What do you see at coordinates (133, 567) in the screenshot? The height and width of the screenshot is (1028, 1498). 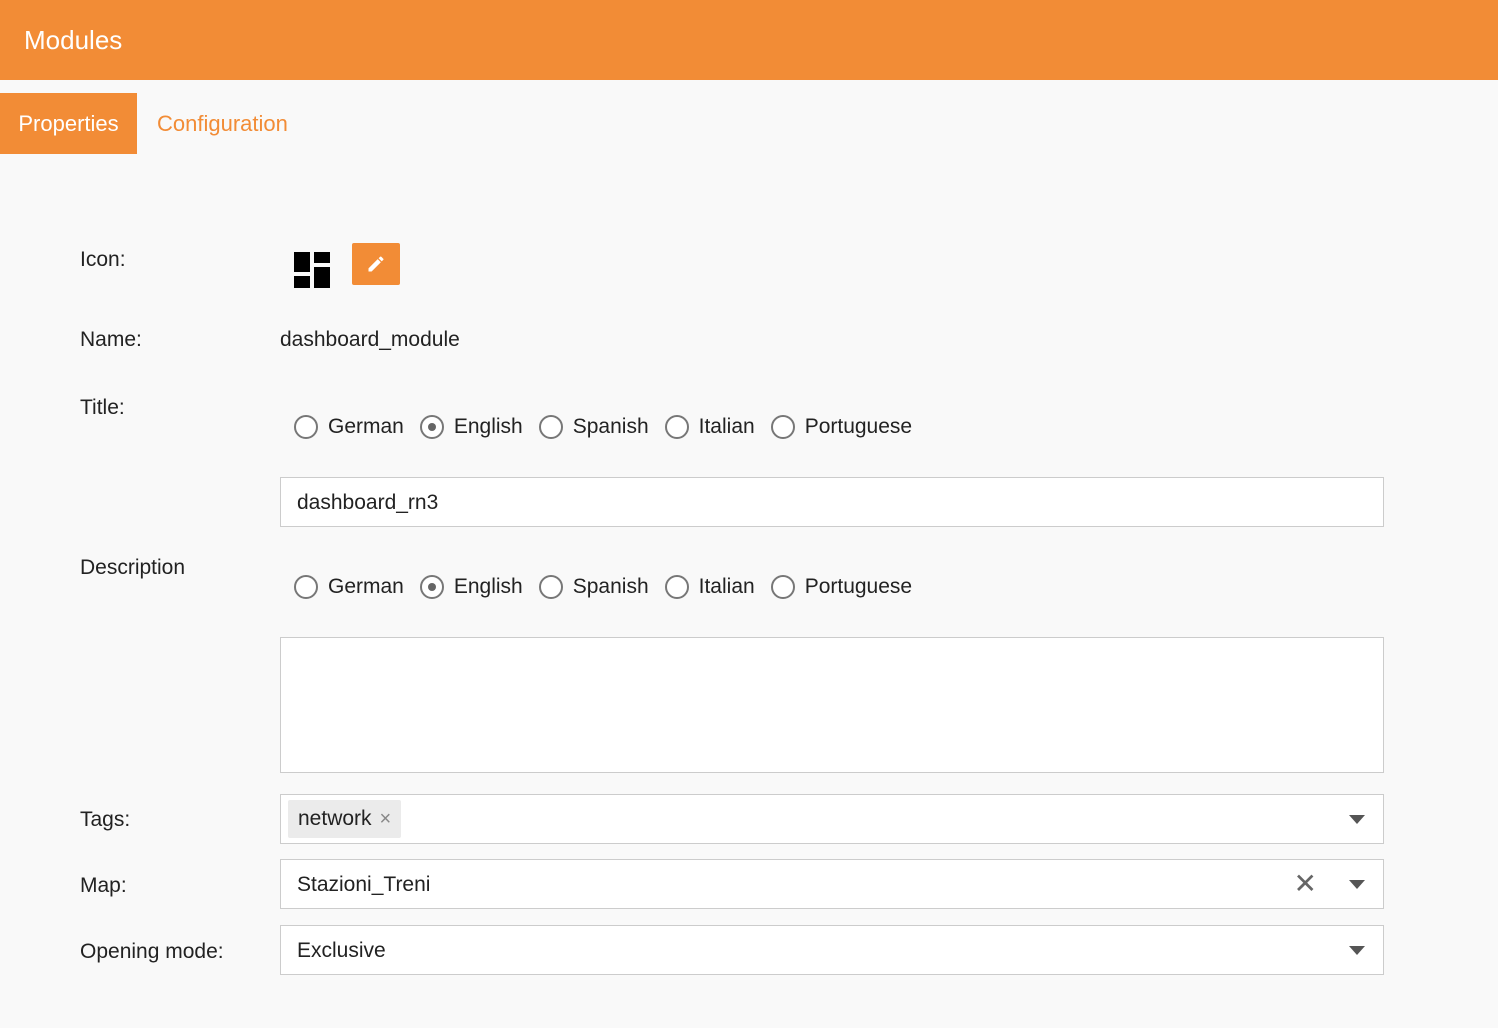 I see `description-label: Description` at bounding box center [133, 567].